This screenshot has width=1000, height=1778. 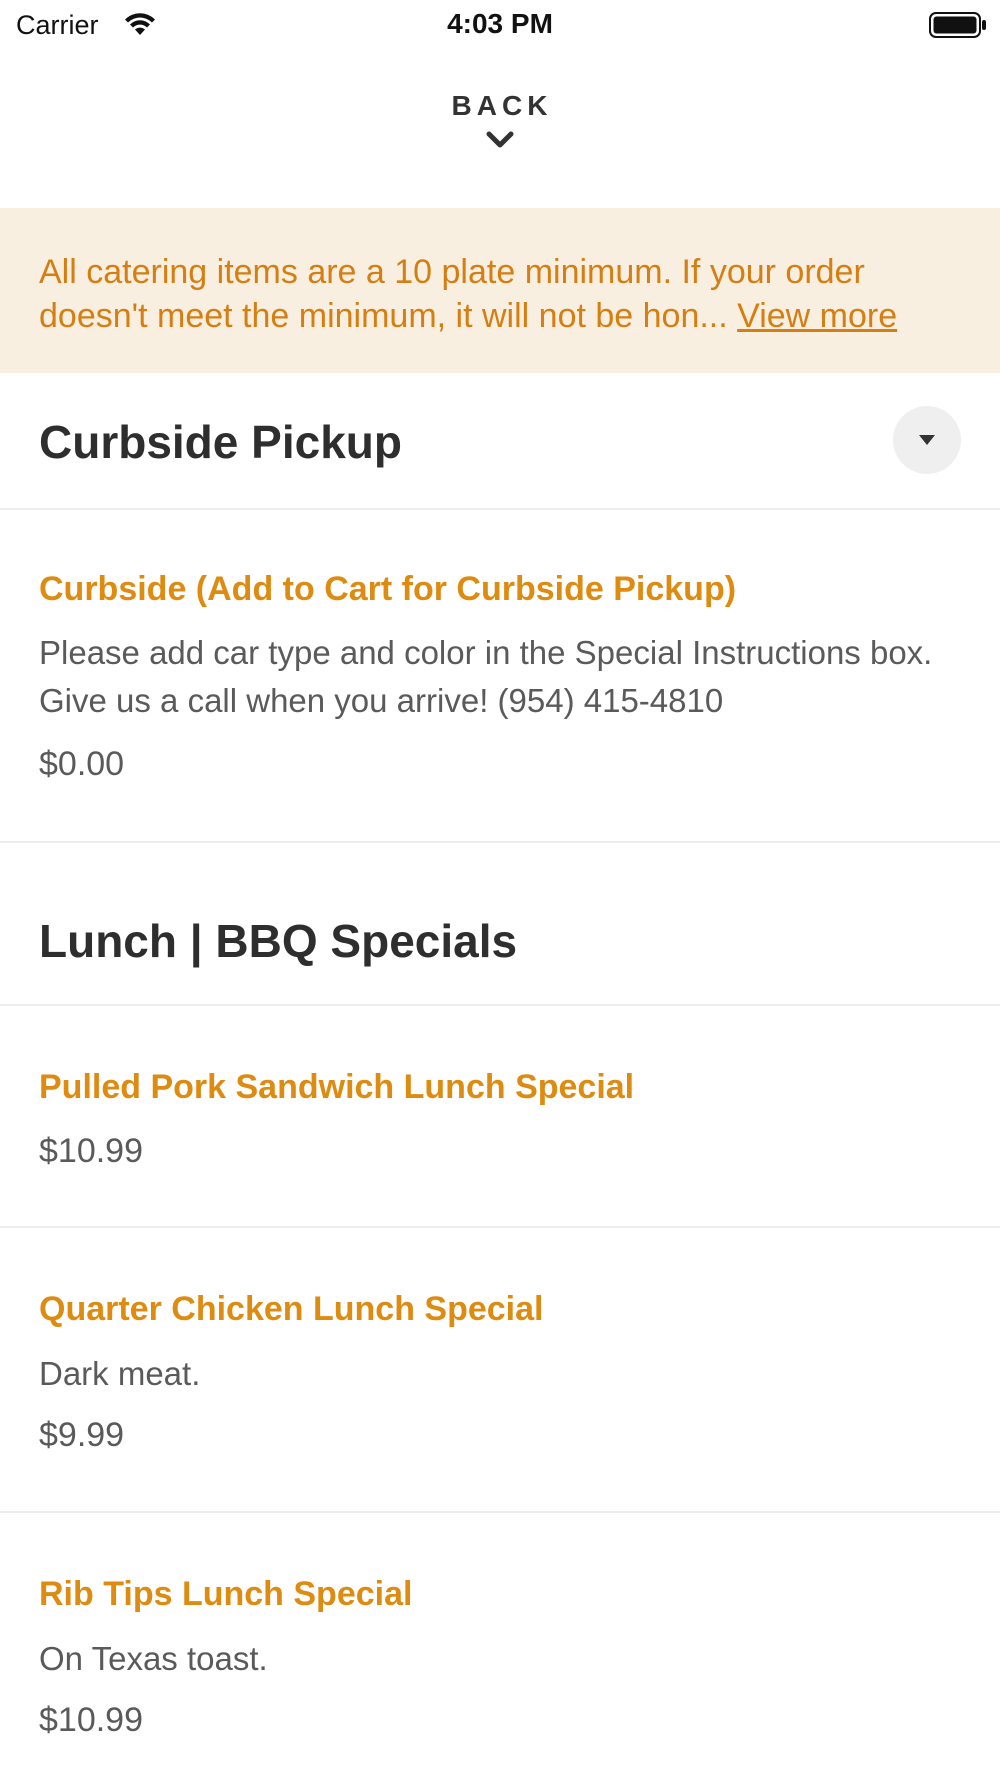 I want to click on caret-down-icon, so click(x=927, y=440).